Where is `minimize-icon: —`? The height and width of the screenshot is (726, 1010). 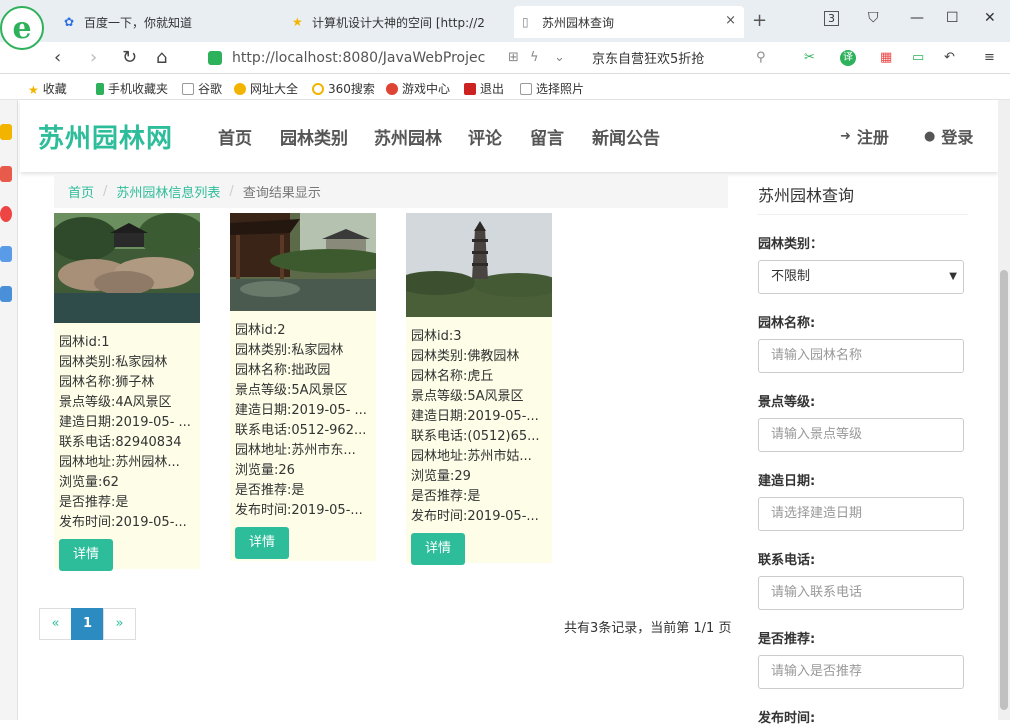
minimize-icon: — is located at coordinates (917, 18).